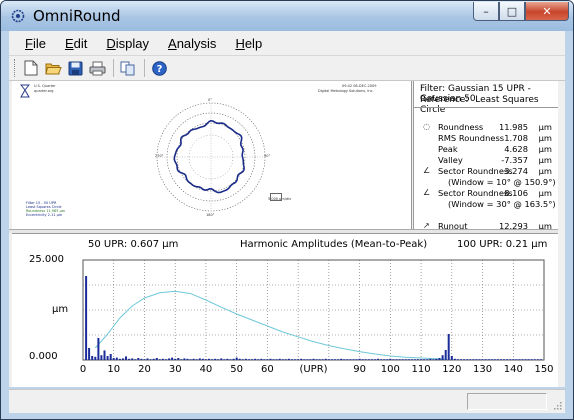  I want to click on company-logo-icon, so click(25, 91).